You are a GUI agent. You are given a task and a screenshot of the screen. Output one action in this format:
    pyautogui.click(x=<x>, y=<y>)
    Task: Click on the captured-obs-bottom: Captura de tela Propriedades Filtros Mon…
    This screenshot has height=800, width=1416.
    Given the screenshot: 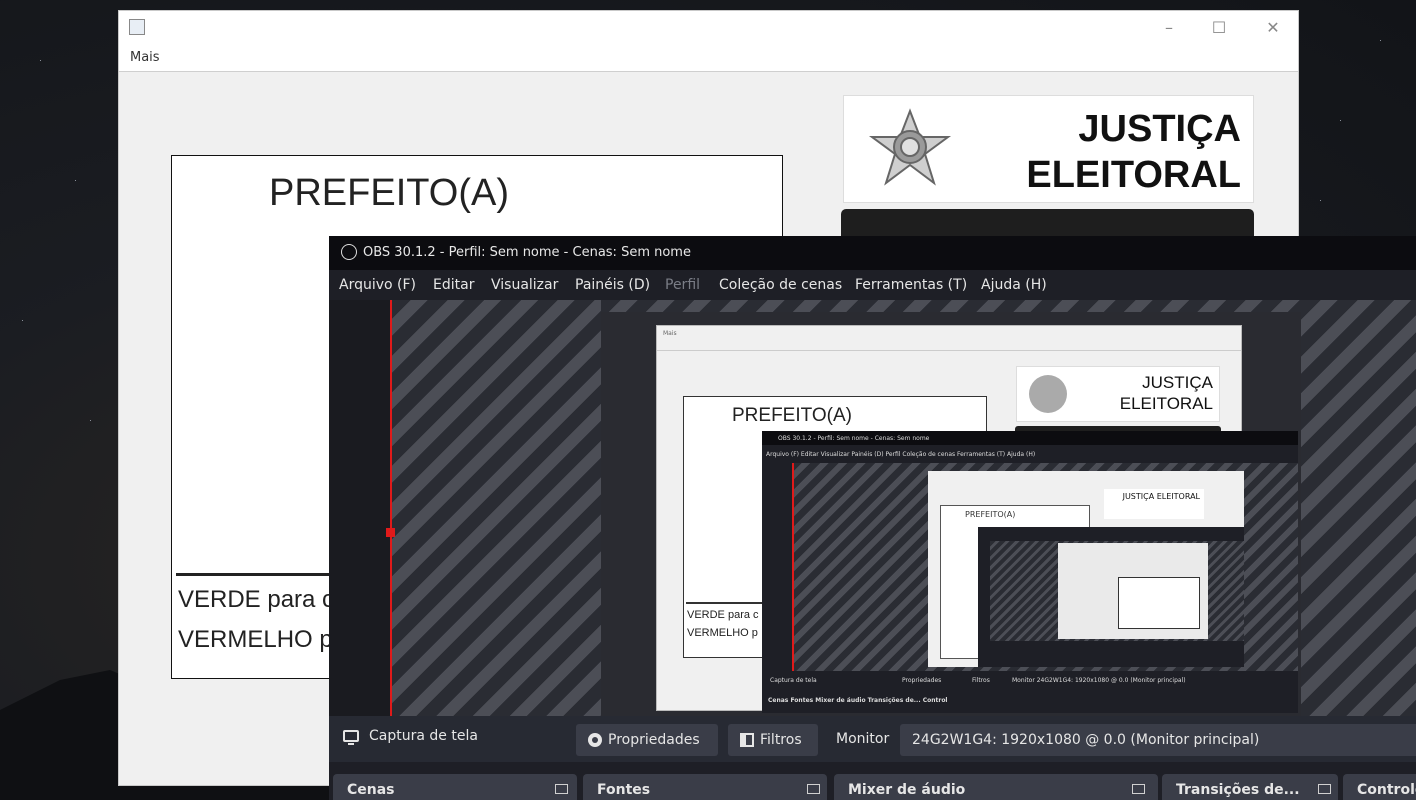 What is the action you would take?
    pyautogui.click(x=1030, y=692)
    